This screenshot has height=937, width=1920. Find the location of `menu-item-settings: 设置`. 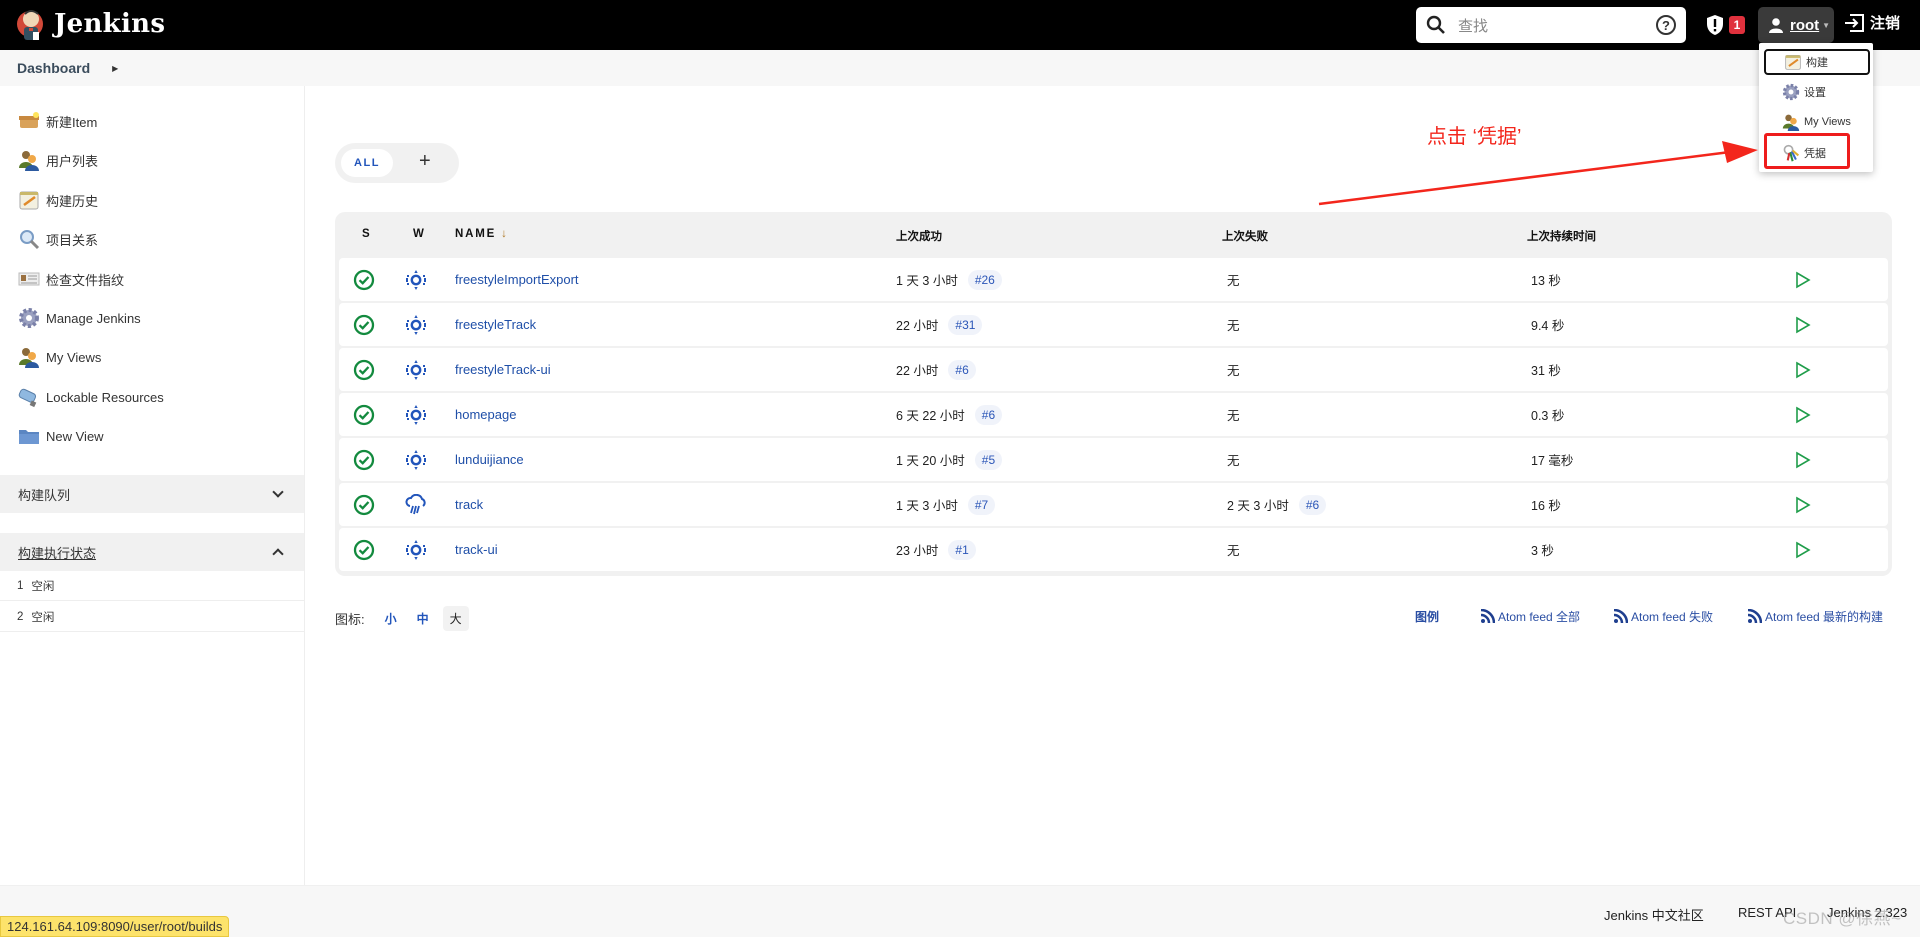

menu-item-settings: 设置 is located at coordinates (1817, 92).